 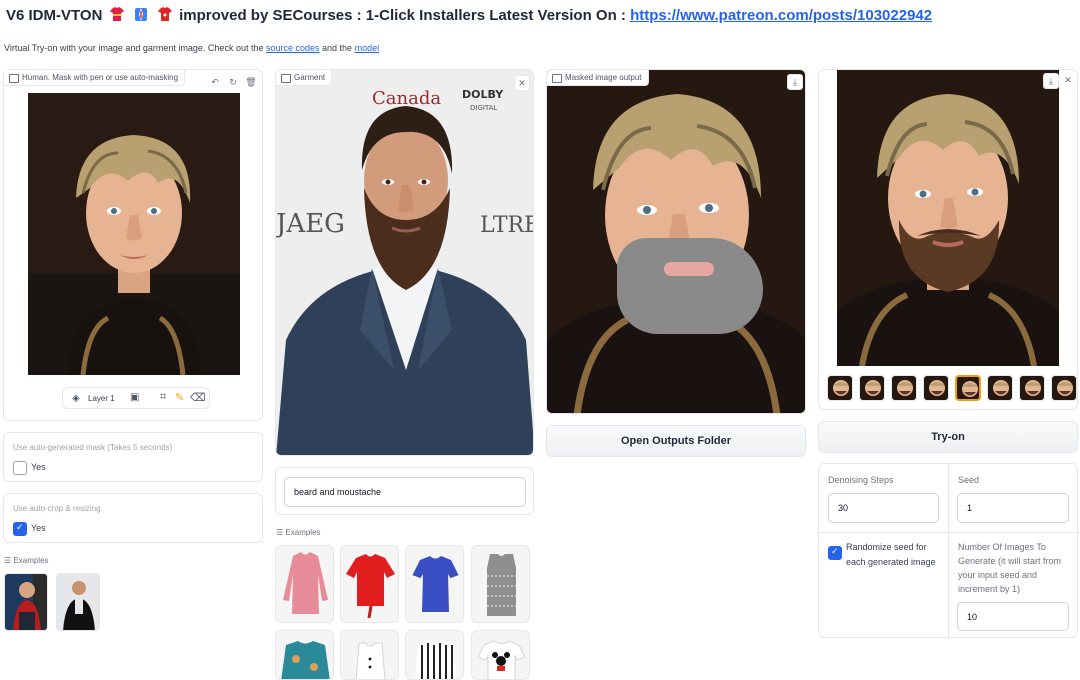 I want to click on backdrop-text-ltre: LTRE, so click(x=507, y=225).